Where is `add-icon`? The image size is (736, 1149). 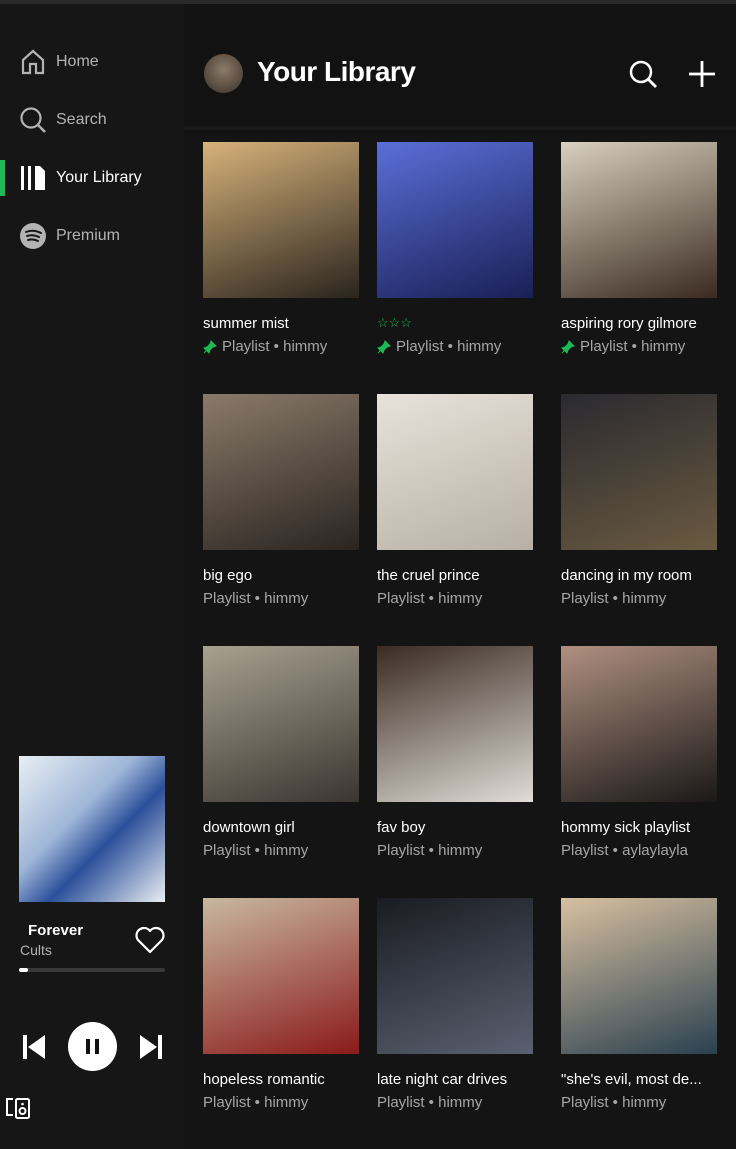
add-icon is located at coordinates (702, 74).